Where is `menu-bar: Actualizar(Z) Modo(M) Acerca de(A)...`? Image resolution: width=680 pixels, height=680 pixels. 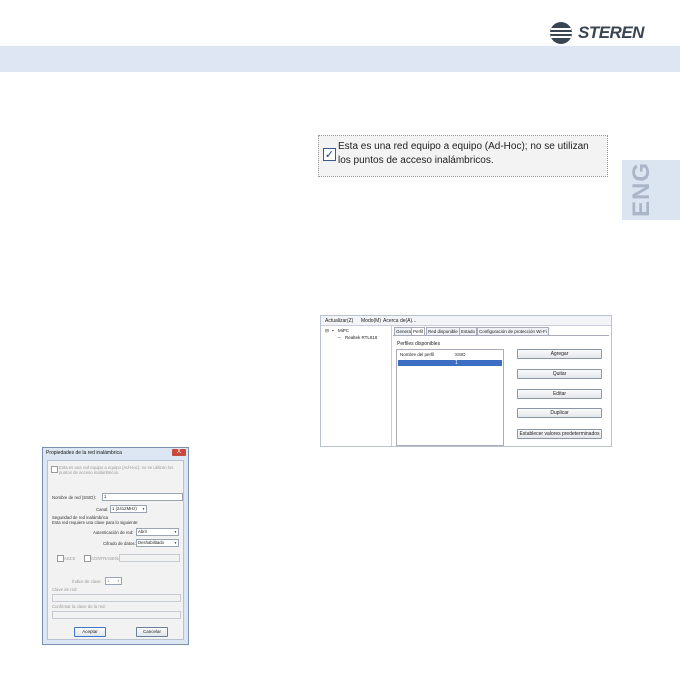
menu-bar: Actualizar(Z) Modo(M) Acerca de(A)... is located at coordinates (466, 321).